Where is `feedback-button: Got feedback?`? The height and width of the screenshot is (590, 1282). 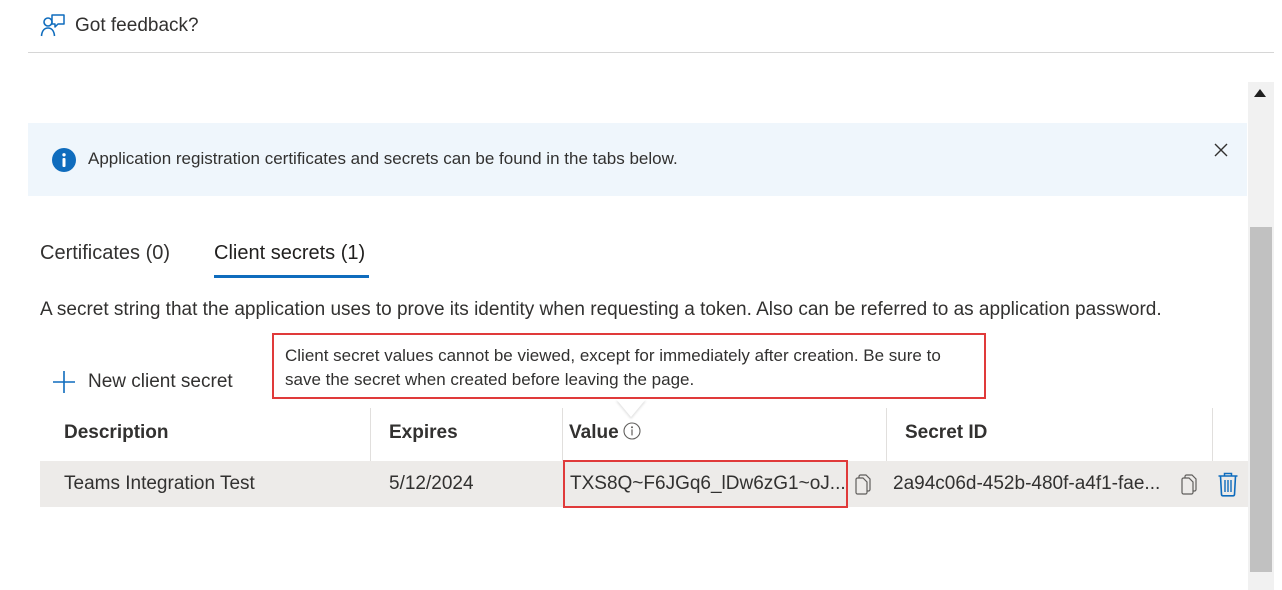
feedback-button: Got feedback? is located at coordinates (119, 26).